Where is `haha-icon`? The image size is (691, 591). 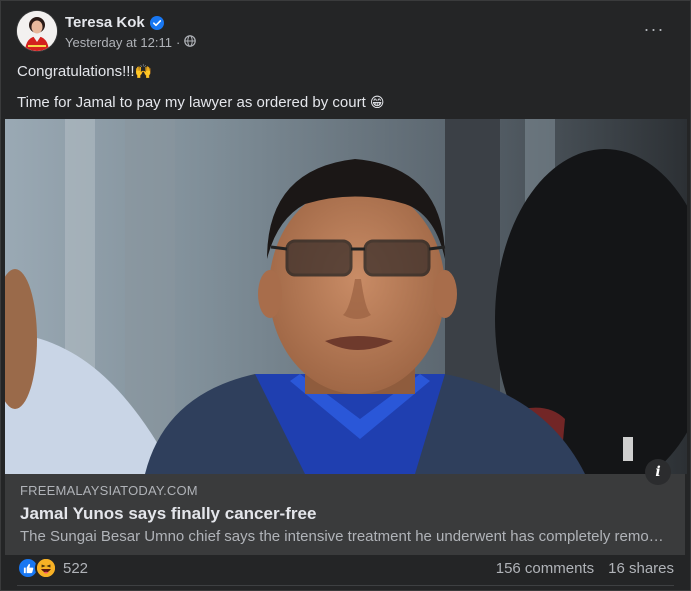 haha-icon is located at coordinates (46, 568).